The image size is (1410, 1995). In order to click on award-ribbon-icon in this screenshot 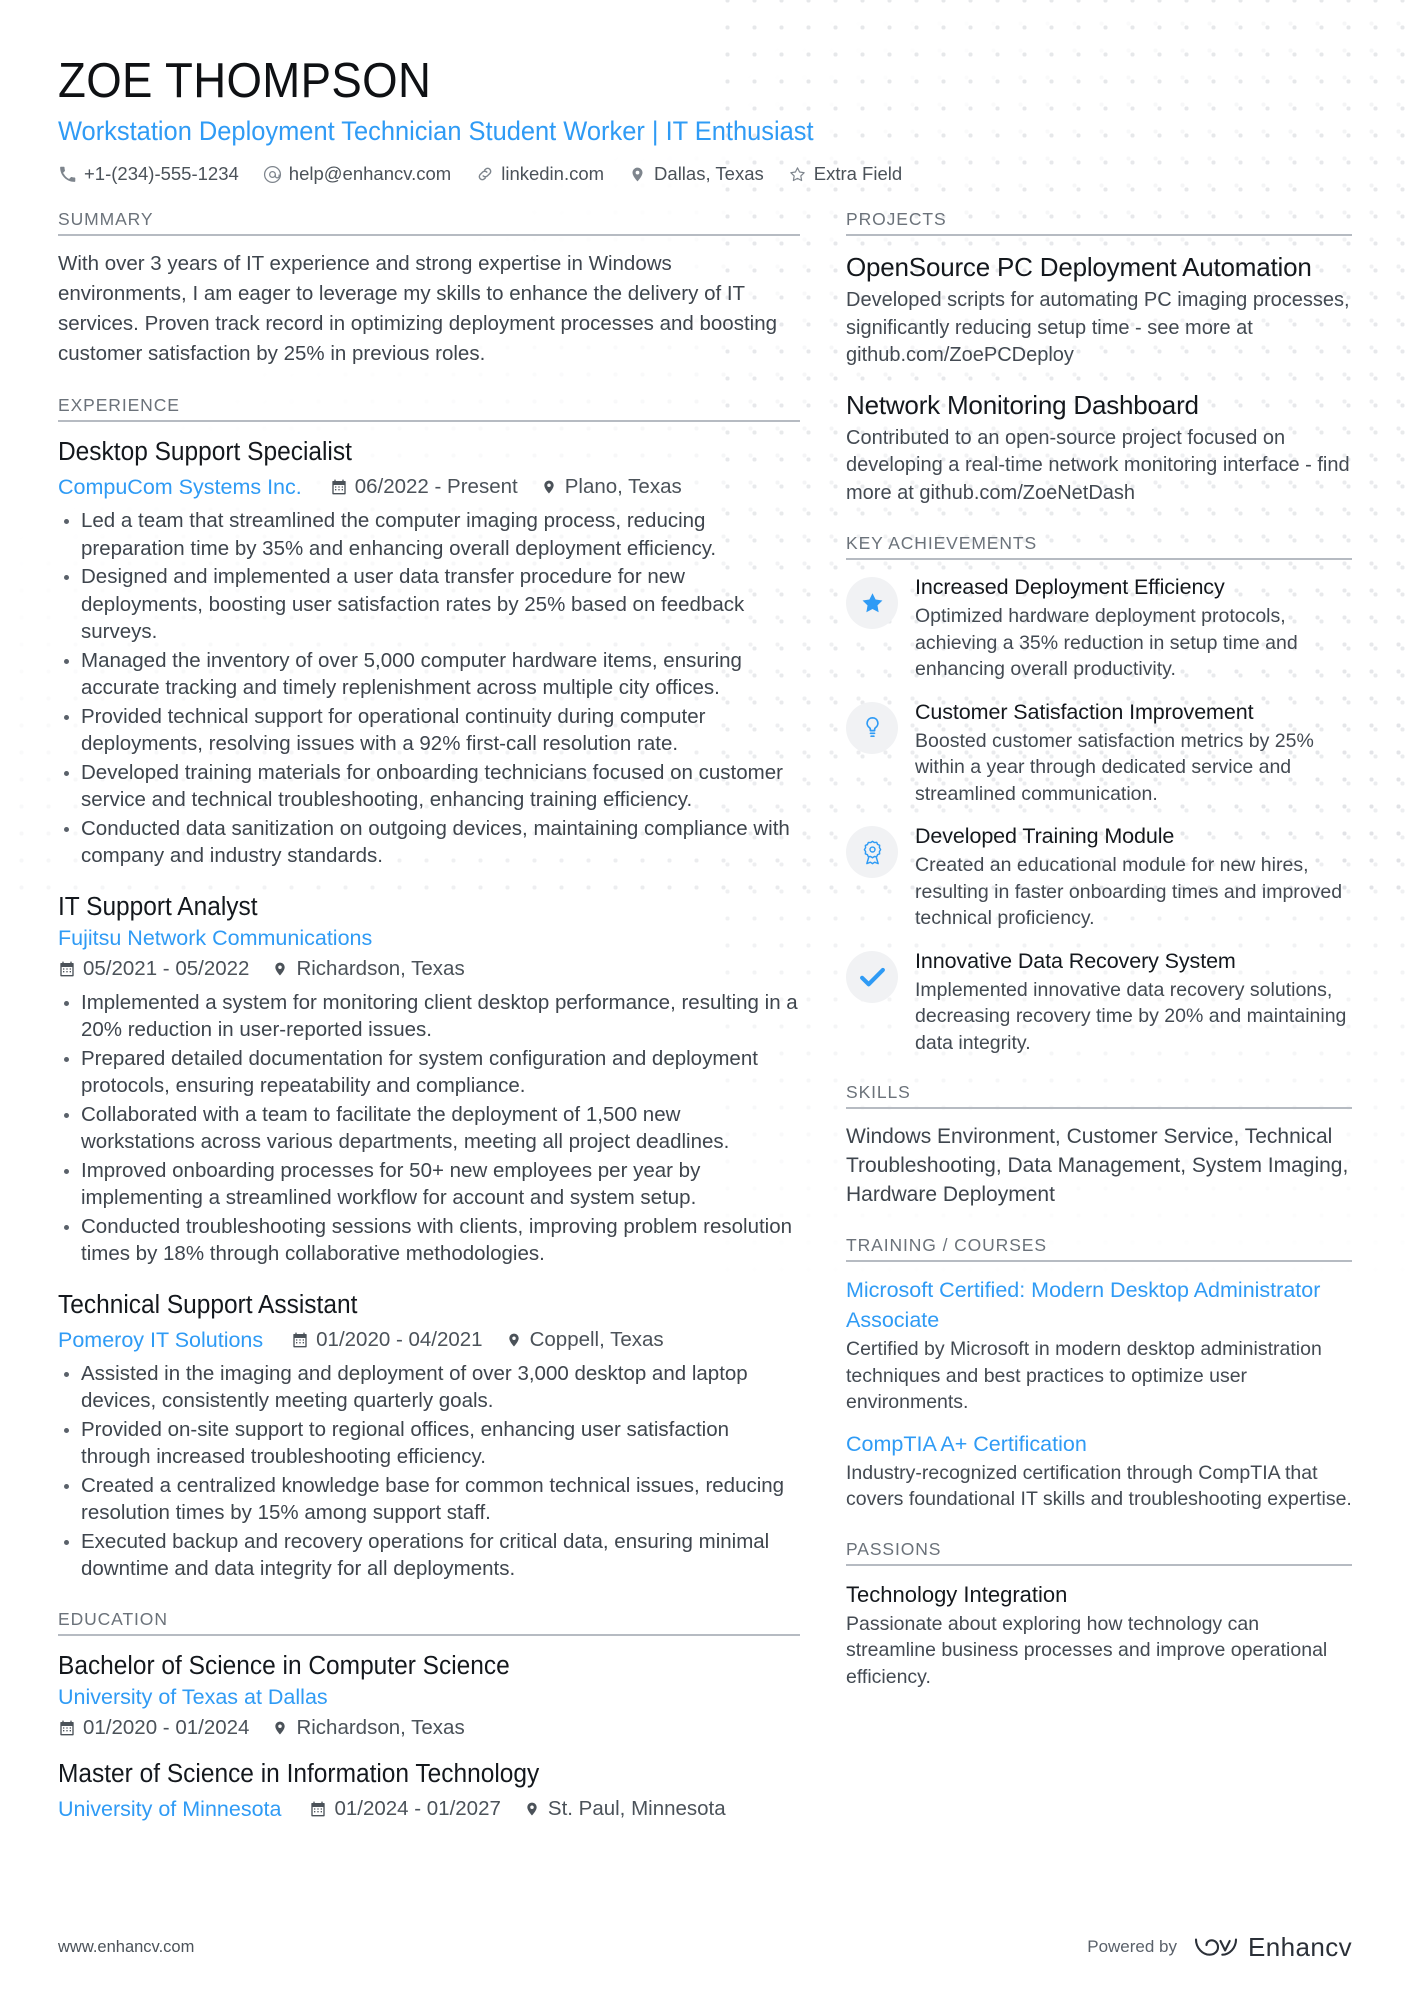, I will do `click(872, 852)`.